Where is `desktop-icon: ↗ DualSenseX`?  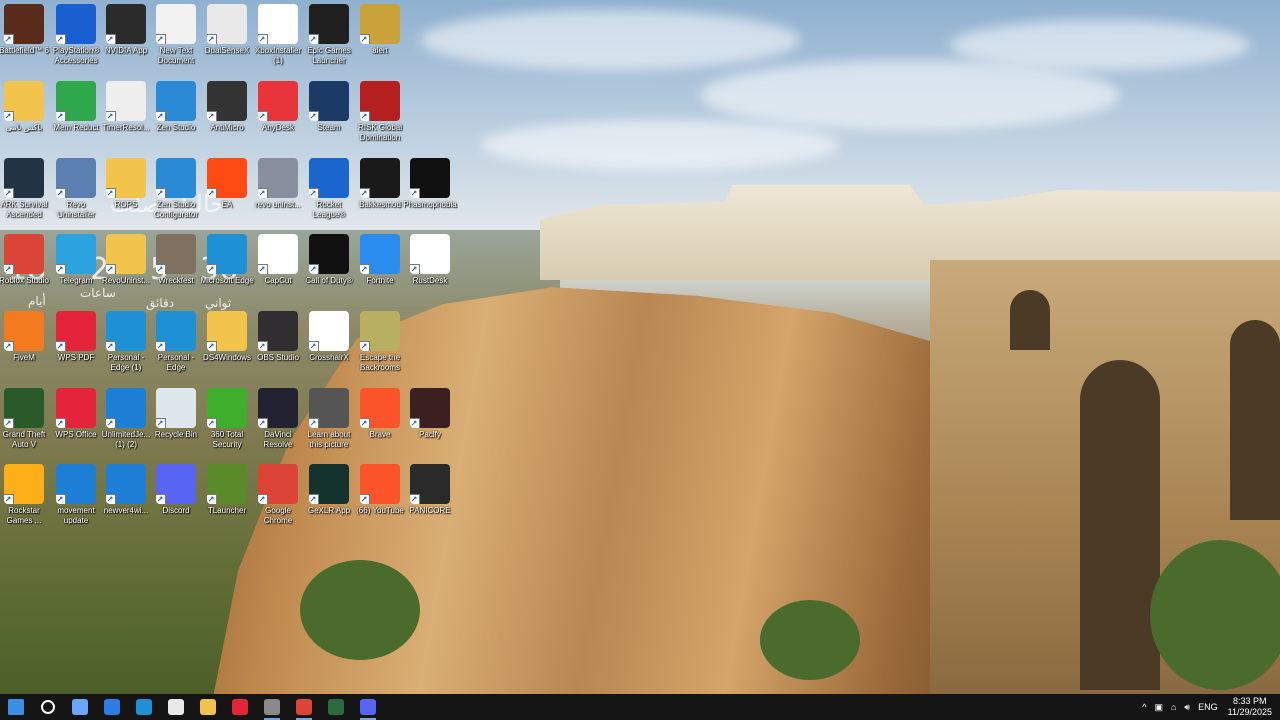
desktop-icon: ↗ DualSenseX is located at coordinates (227, 30).